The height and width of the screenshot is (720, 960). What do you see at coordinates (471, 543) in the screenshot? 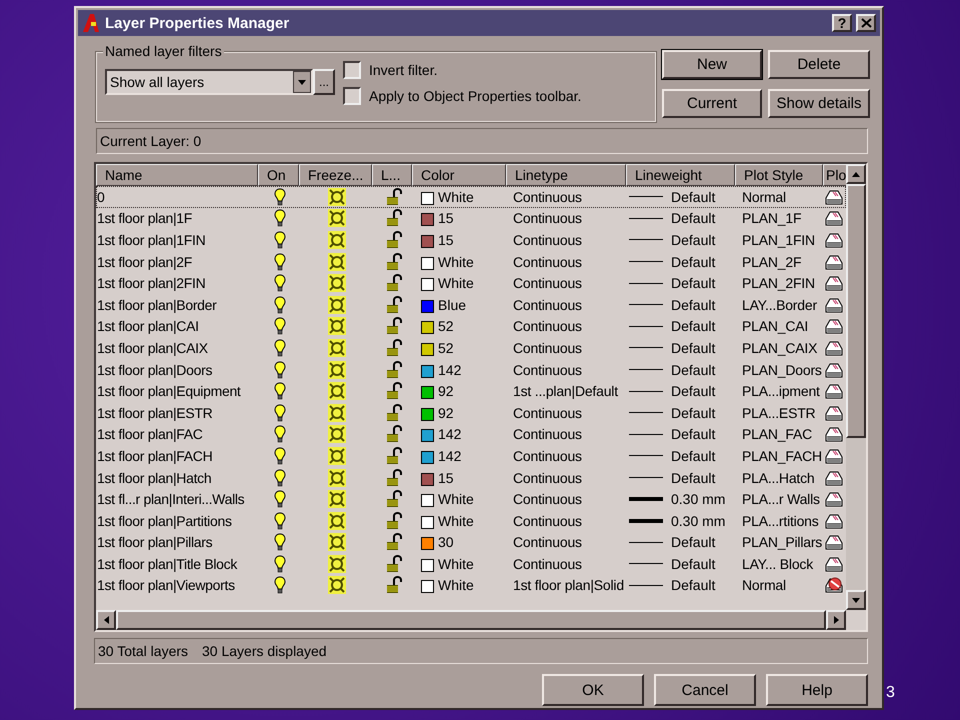
I see `layer-row: 1st floor plan|Pillars 30 Continuous Default PLAN_Pillars` at bounding box center [471, 543].